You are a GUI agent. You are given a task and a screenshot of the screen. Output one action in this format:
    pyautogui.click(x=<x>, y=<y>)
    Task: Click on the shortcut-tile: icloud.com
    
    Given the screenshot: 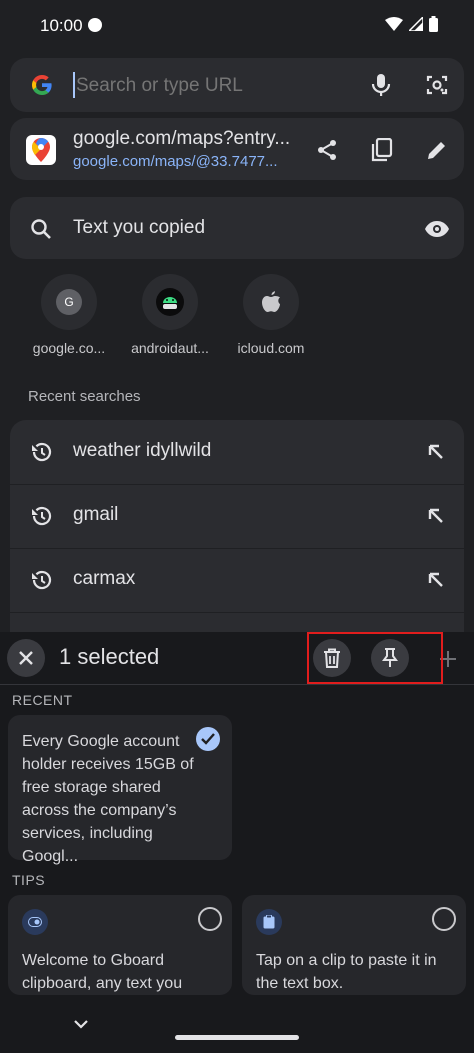 What is the action you would take?
    pyautogui.click(x=271, y=315)
    